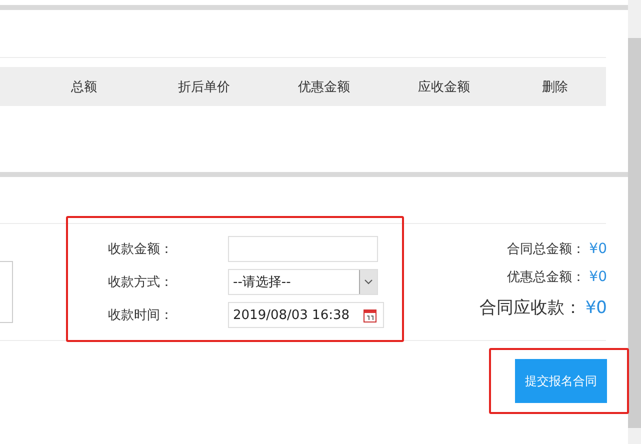 Image resolution: width=641 pixels, height=444 pixels. I want to click on column-header: 总额, so click(84, 87).